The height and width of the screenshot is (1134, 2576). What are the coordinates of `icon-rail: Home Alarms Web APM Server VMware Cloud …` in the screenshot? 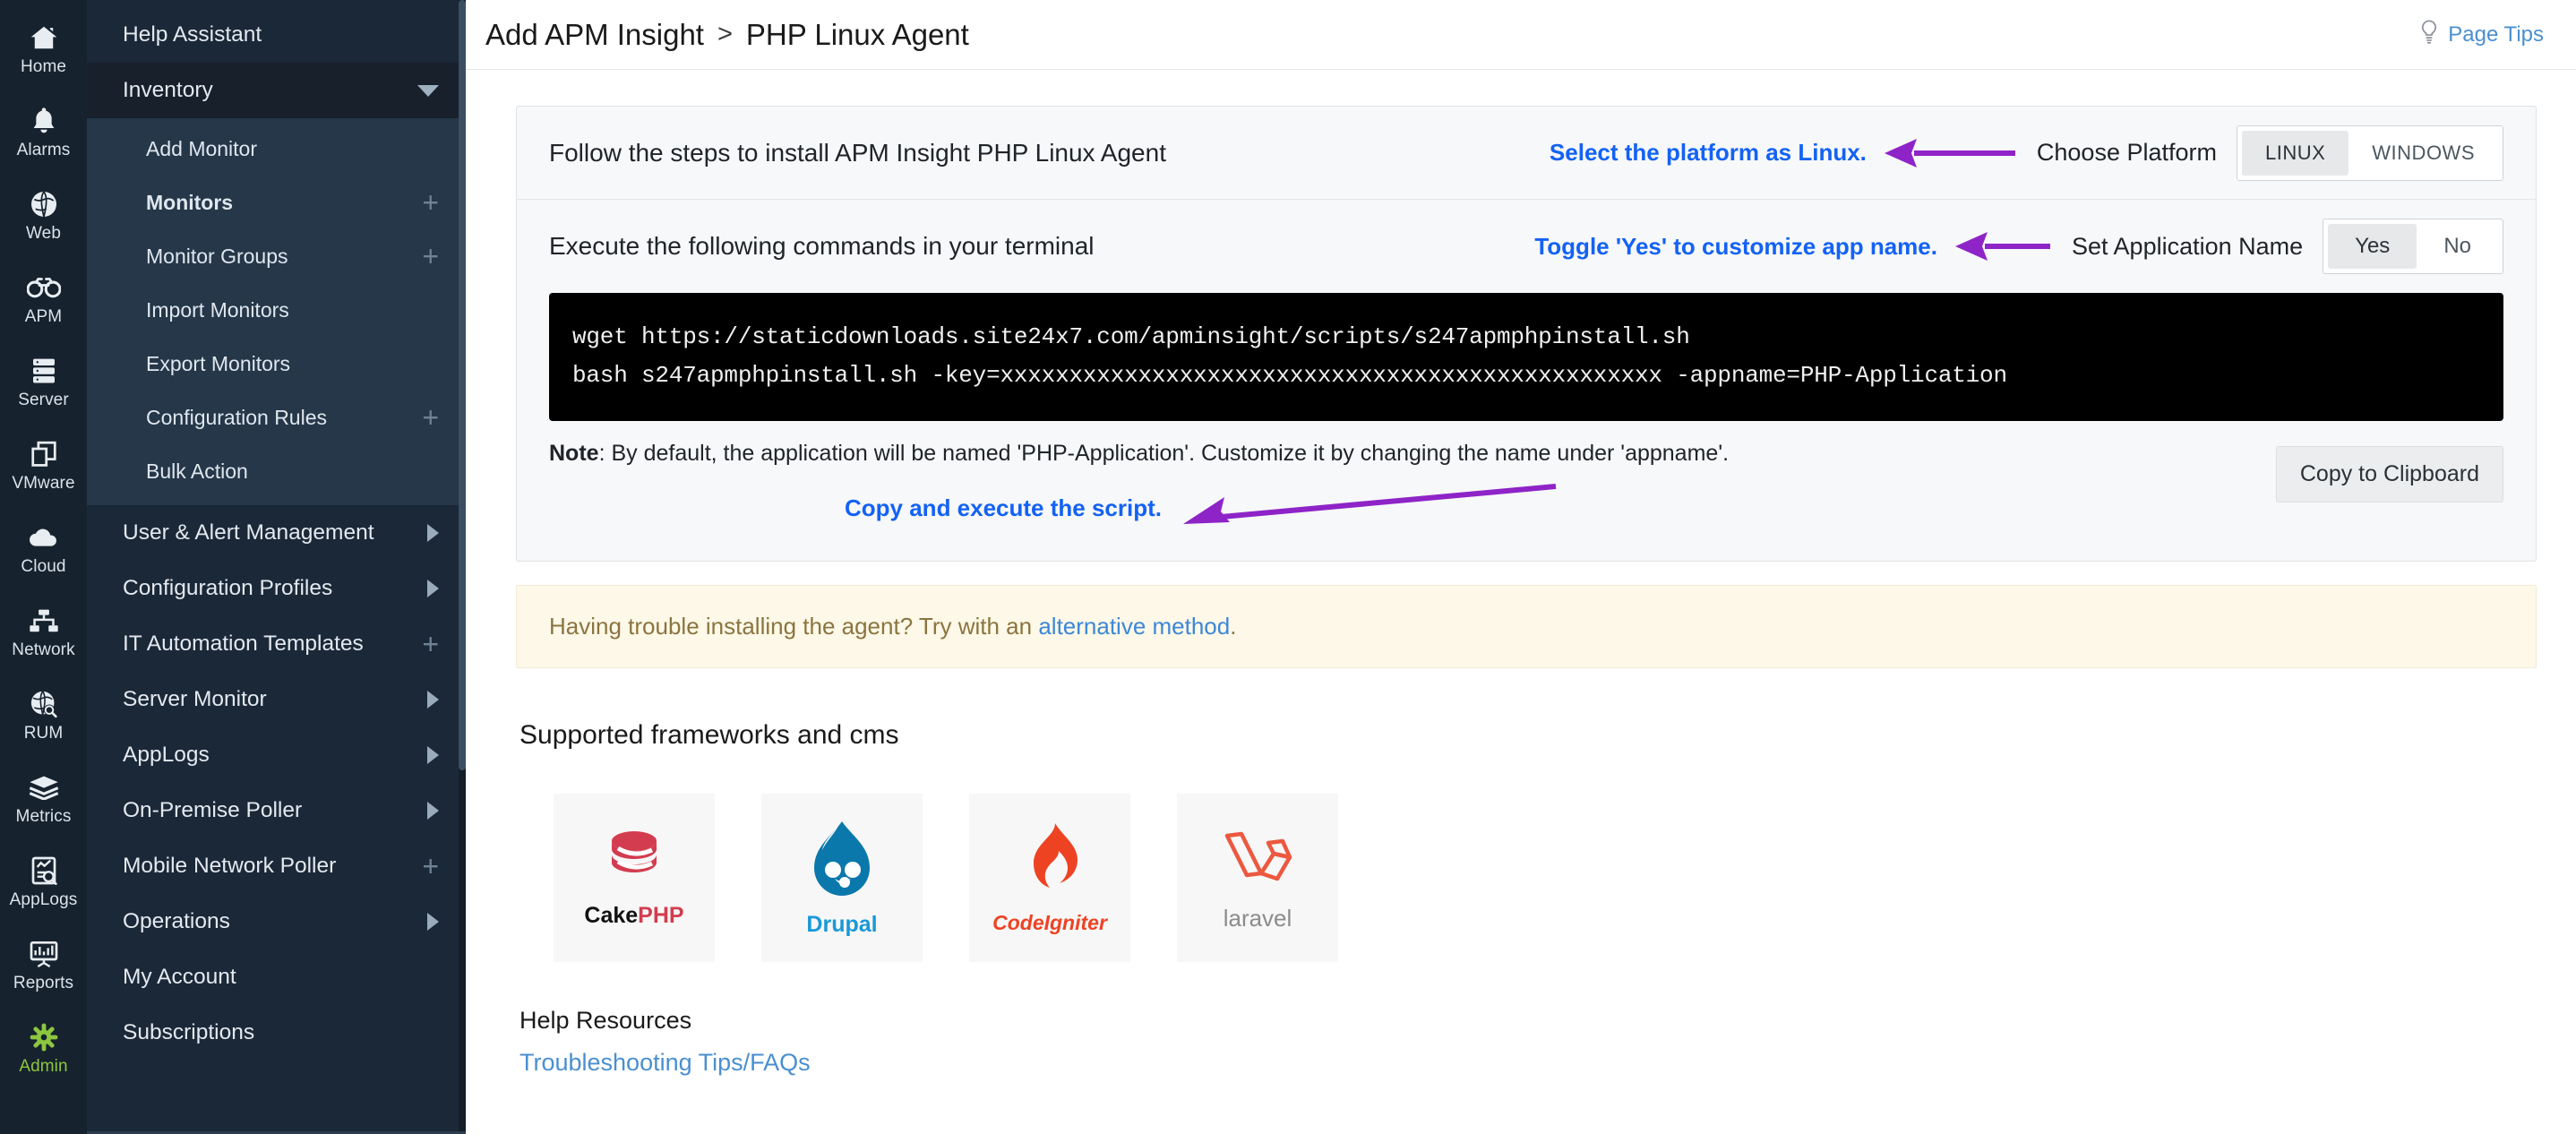 It's located at (43, 567).